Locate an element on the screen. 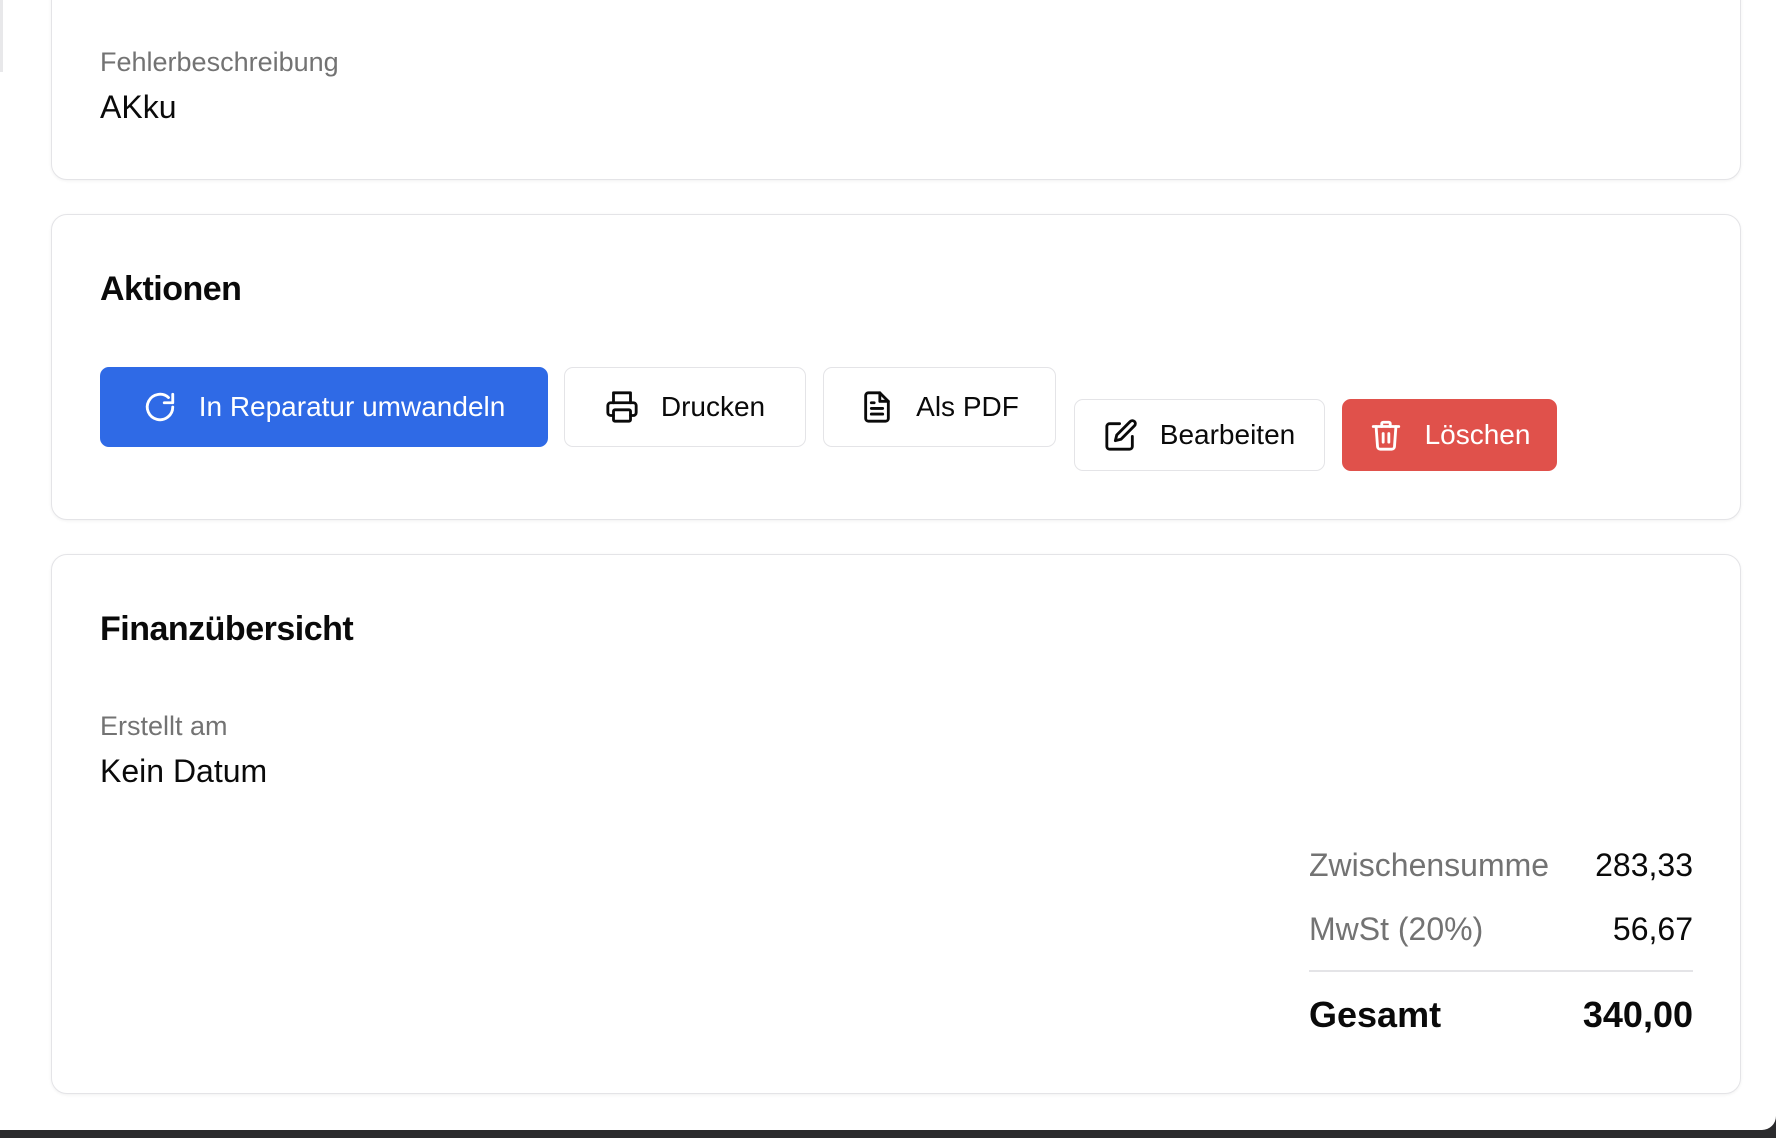  print-button-label: Drucken is located at coordinates (713, 406).